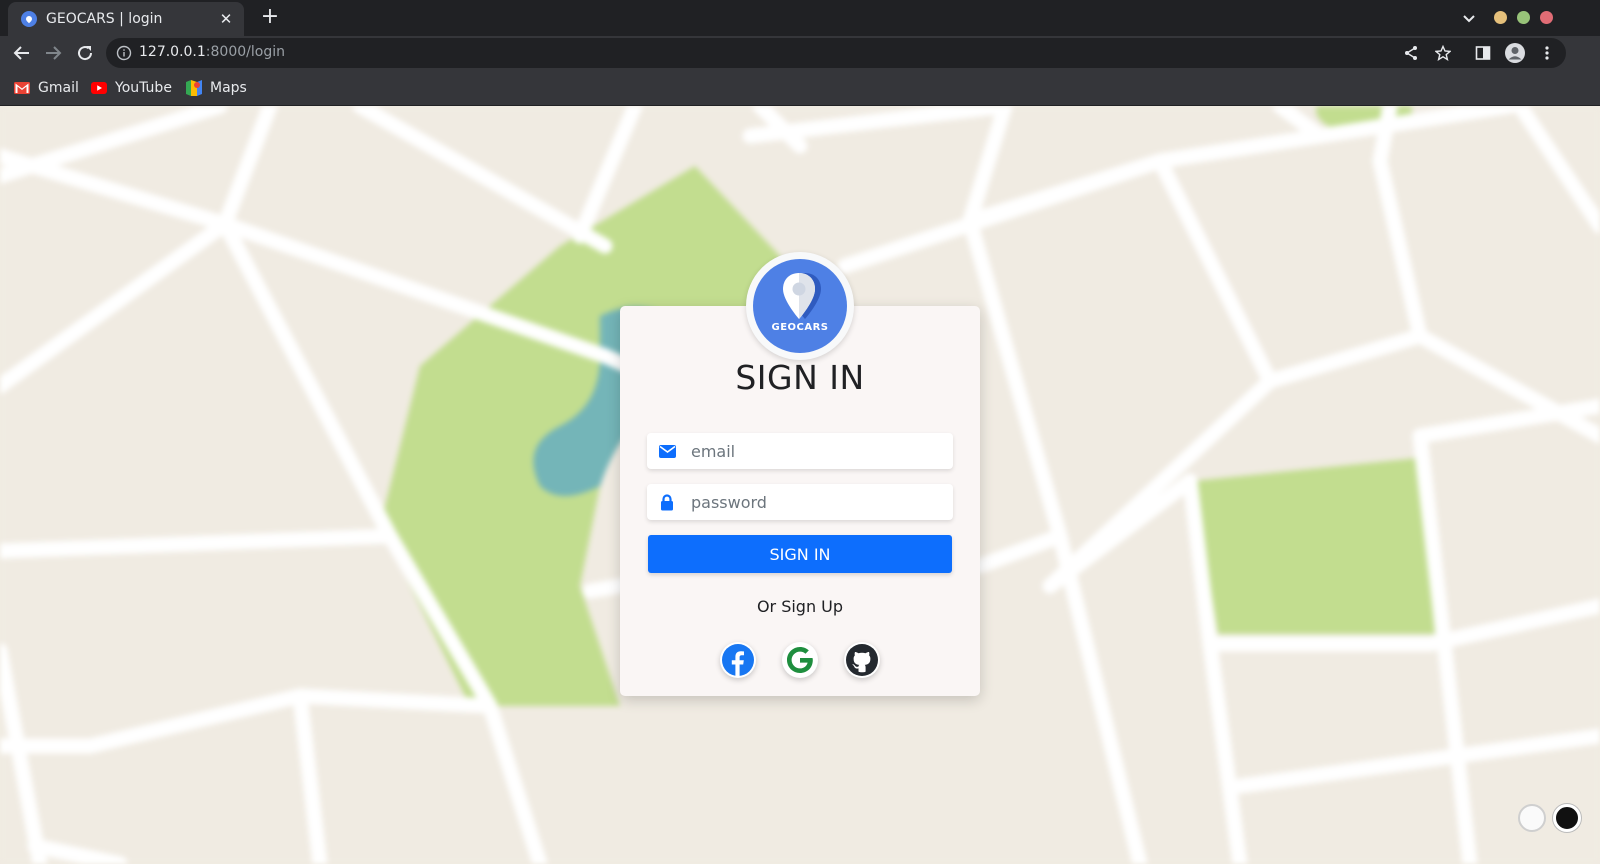 The width and height of the screenshot is (1600, 864). I want to click on close-window-button, so click(1546, 17).